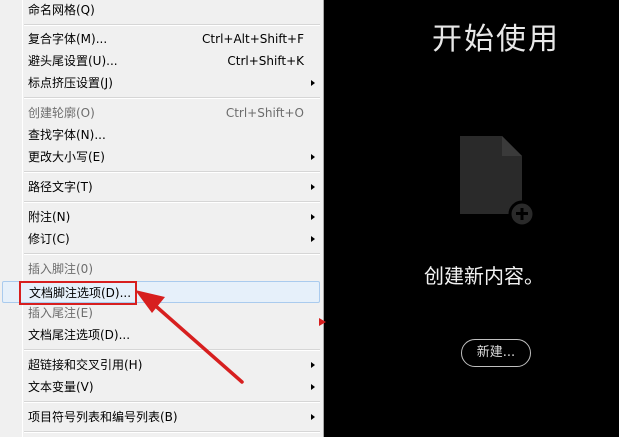 This screenshot has height=437, width=619. What do you see at coordinates (161, 113) in the screenshot?
I see `menu-item-create-outlines: 创建轮廓(O) Ctrl+Shift+O` at bounding box center [161, 113].